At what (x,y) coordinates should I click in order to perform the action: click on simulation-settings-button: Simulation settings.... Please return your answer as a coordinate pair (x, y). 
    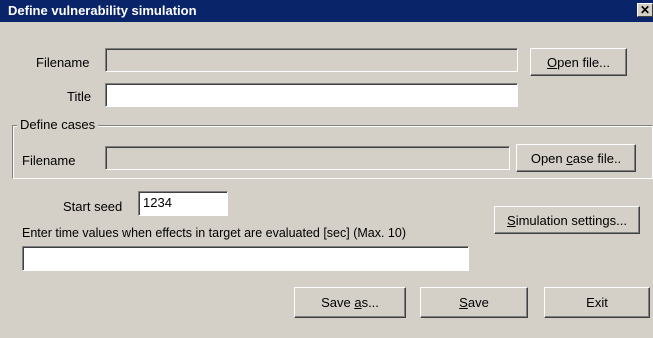
    Looking at the image, I should click on (567, 220).